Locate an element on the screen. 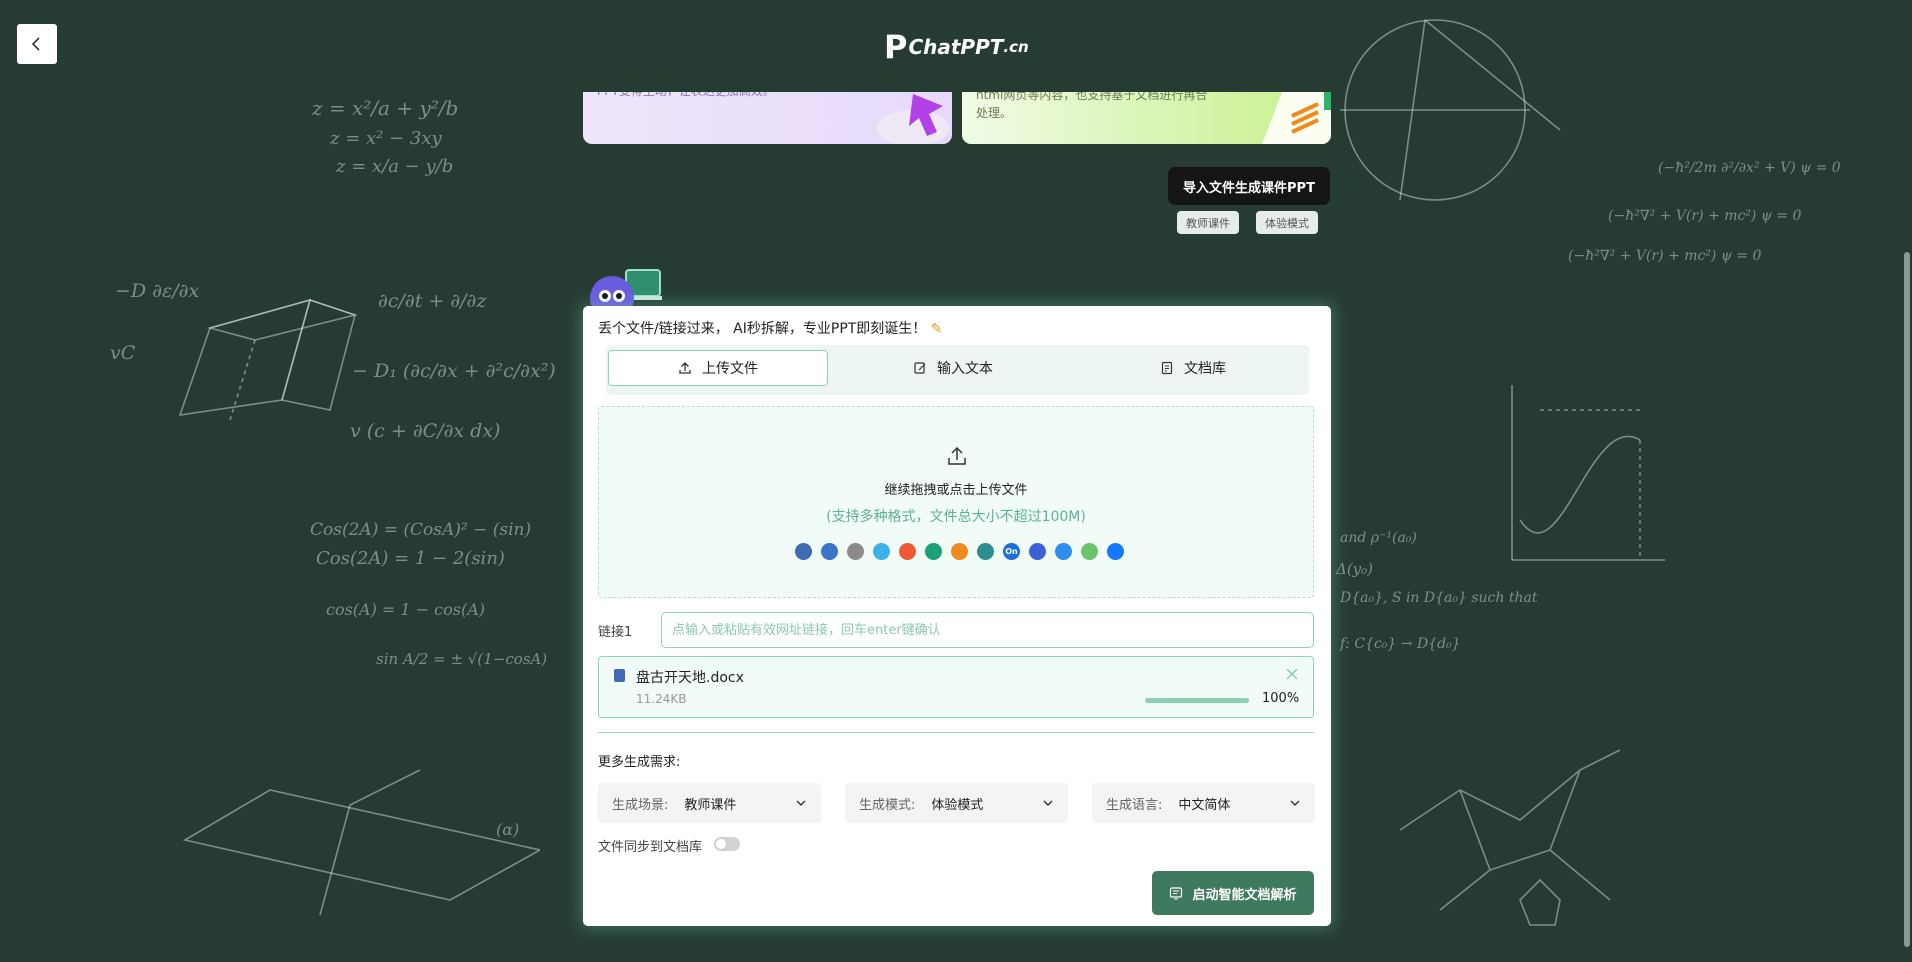  tab-input-text-label: 输入文本 is located at coordinates (965, 369).